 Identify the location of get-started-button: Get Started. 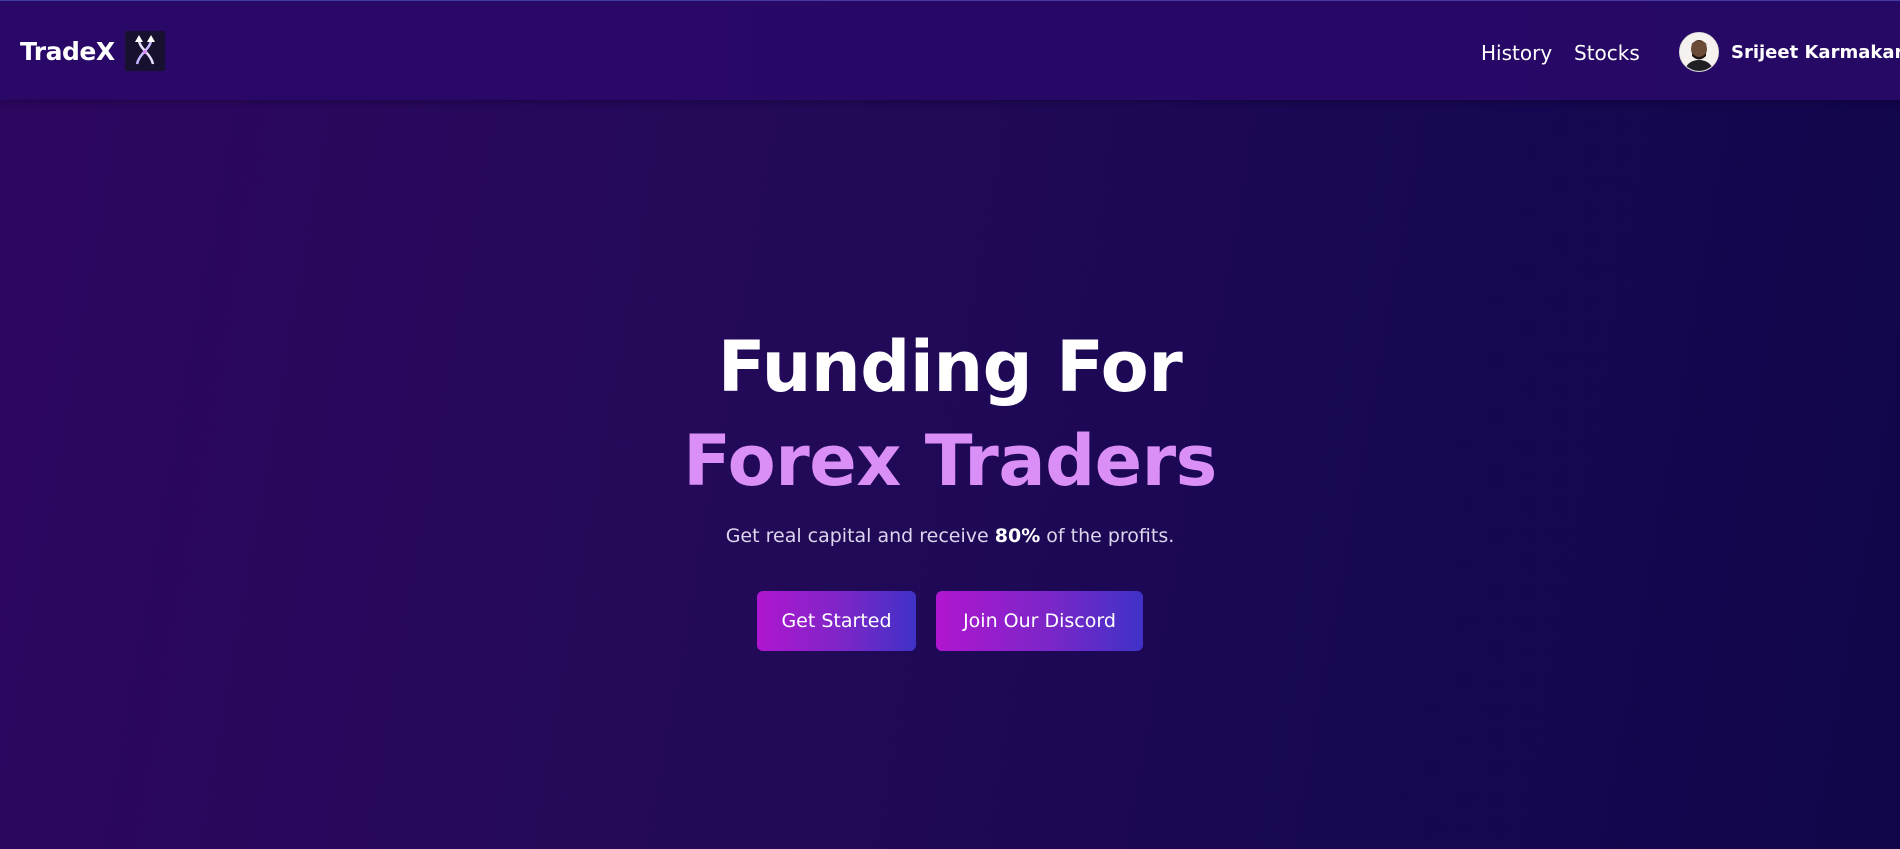
(836, 621).